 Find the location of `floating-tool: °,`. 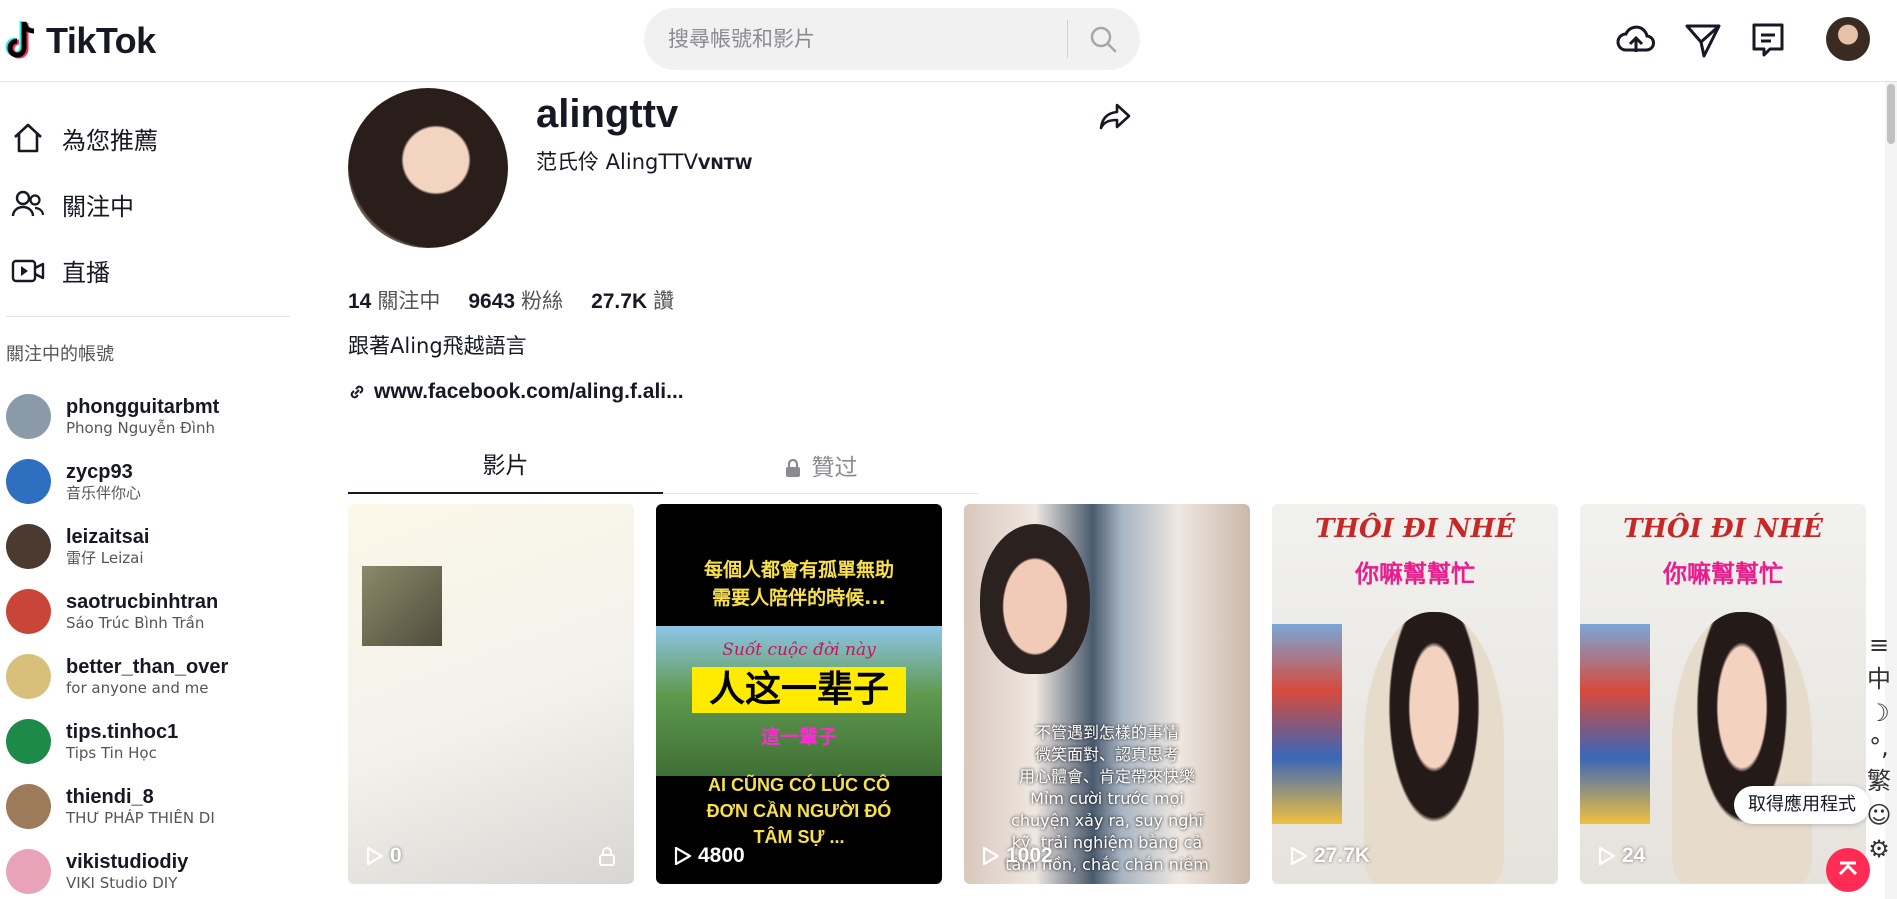

floating-tool: °, is located at coordinates (1879, 747).